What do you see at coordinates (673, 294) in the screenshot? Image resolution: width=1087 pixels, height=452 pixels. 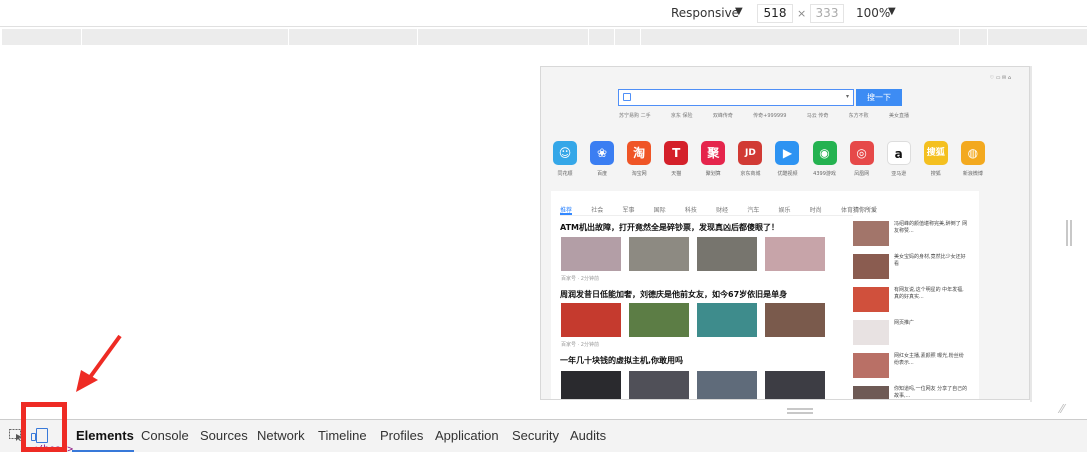 I see `headline: 周润发昔日低能加奢，刘德庆是他前女友，如今67岁依旧是单身` at bounding box center [673, 294].